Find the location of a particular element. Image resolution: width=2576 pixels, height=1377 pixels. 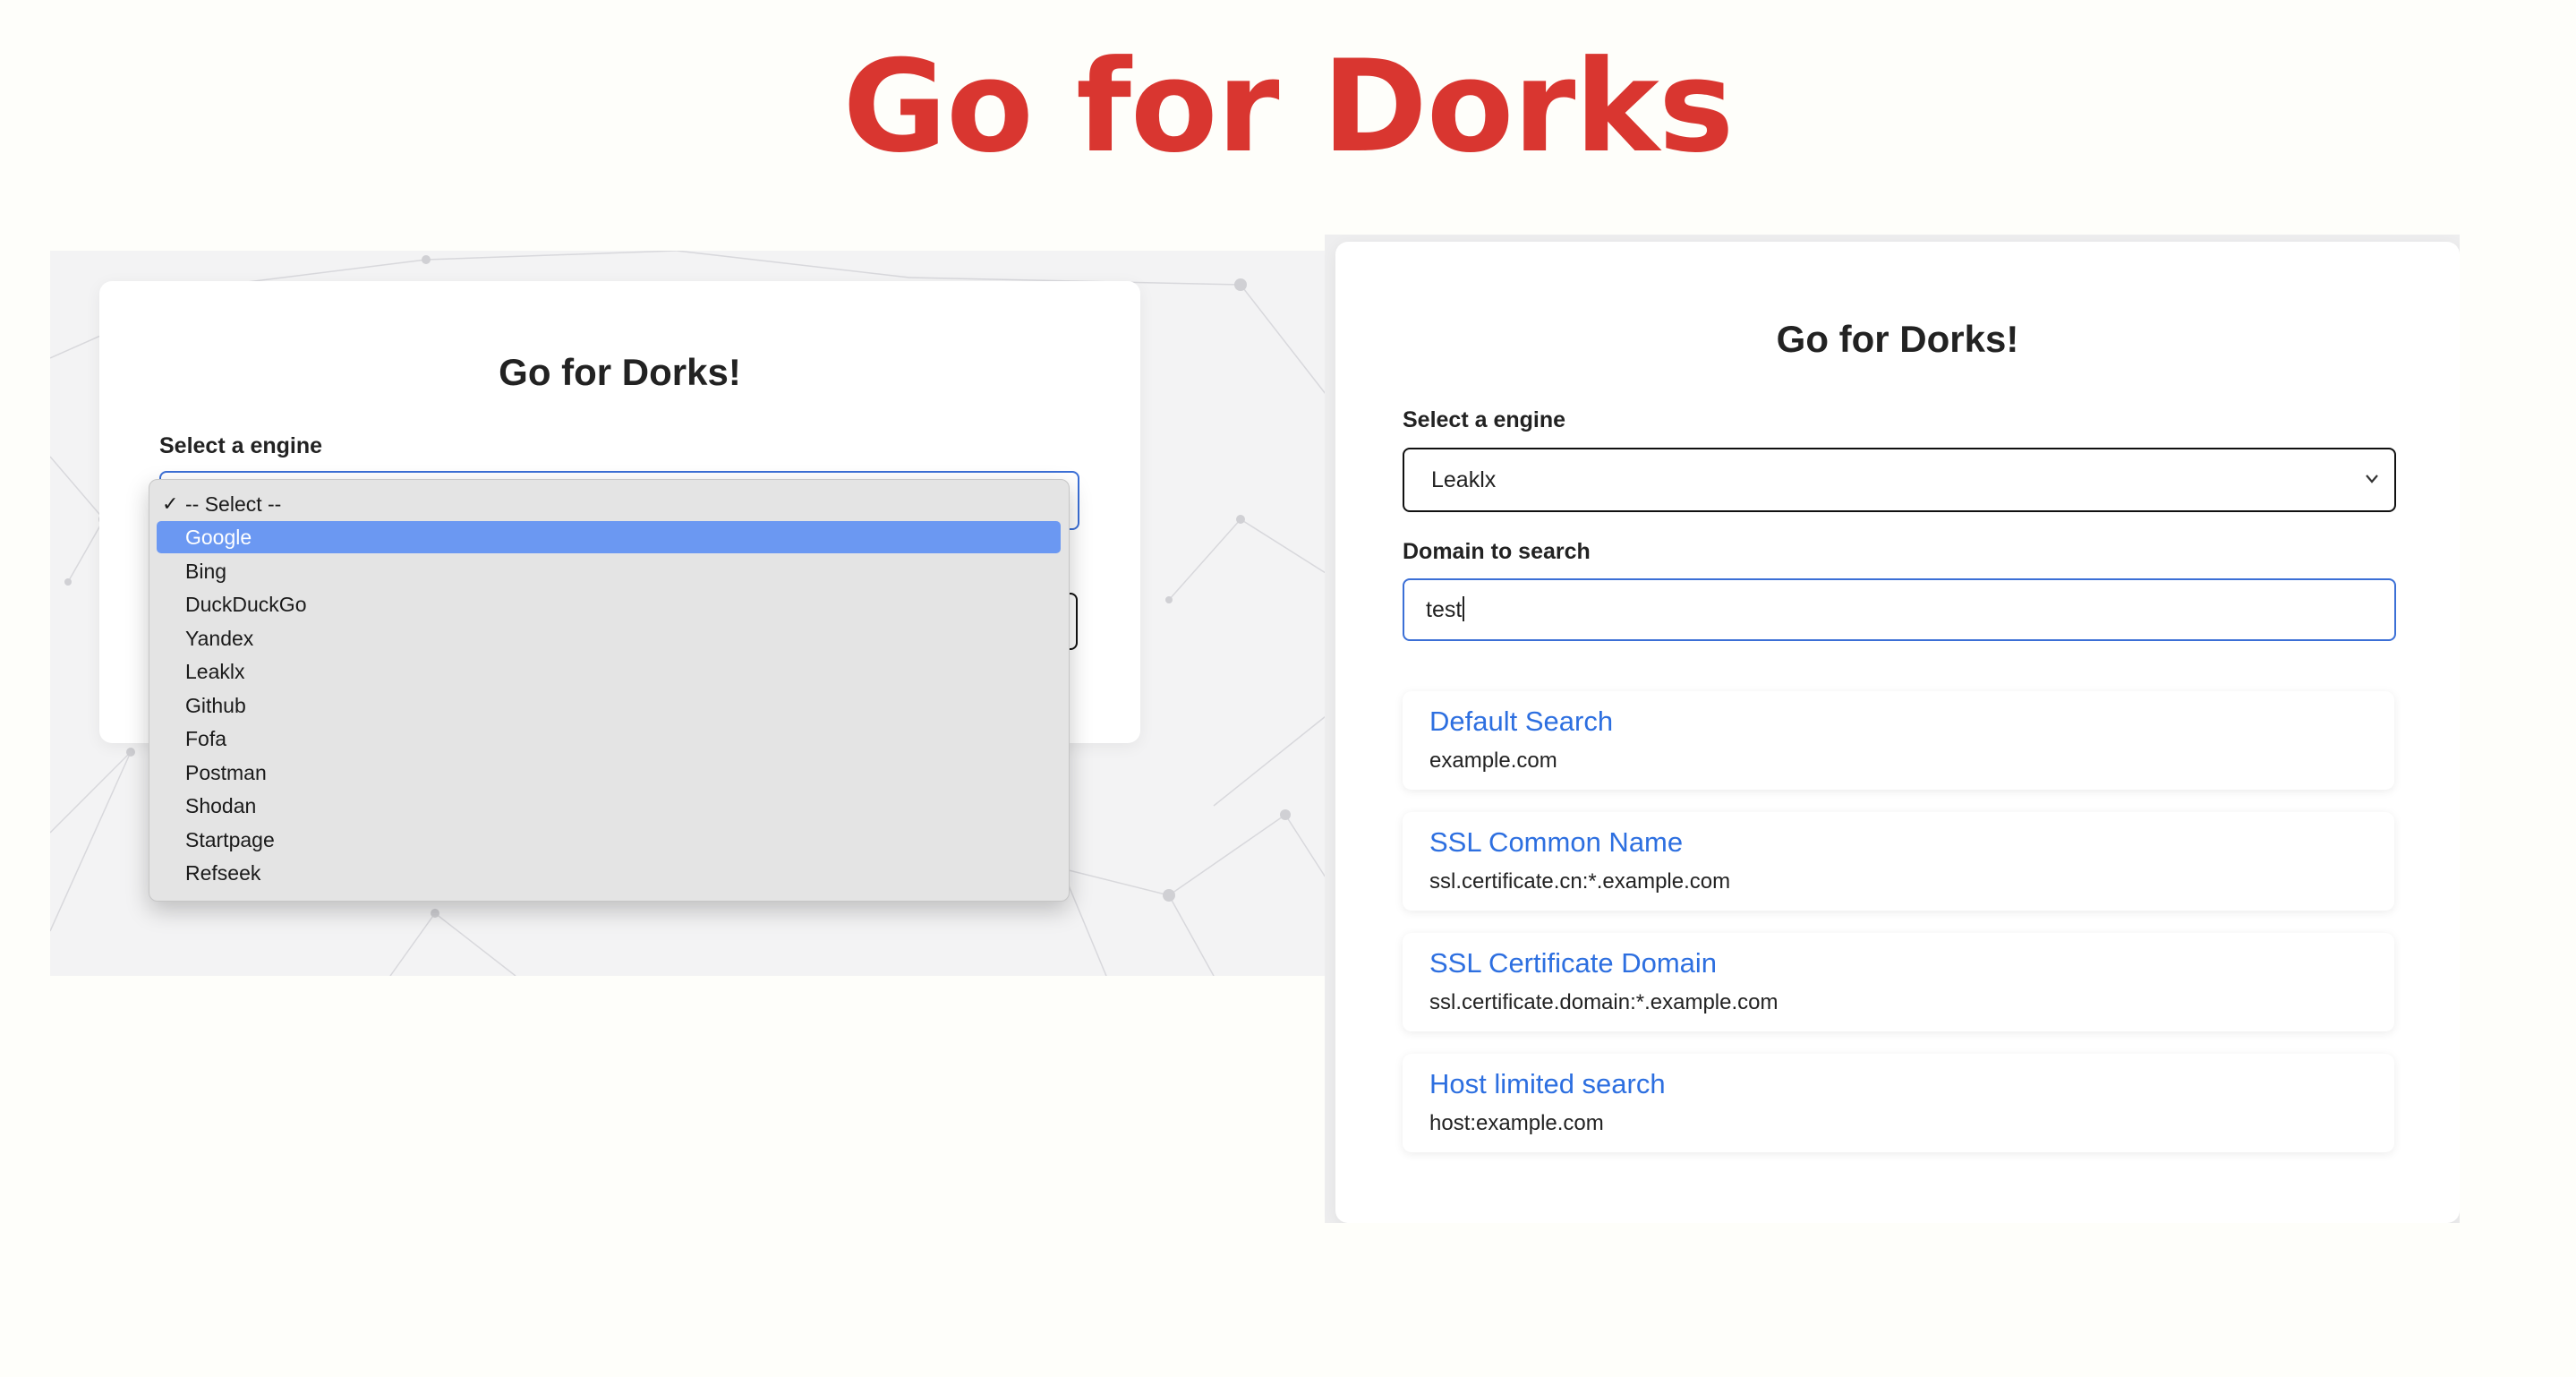

chevron-down-icon is located at coordinates (2372, 482).